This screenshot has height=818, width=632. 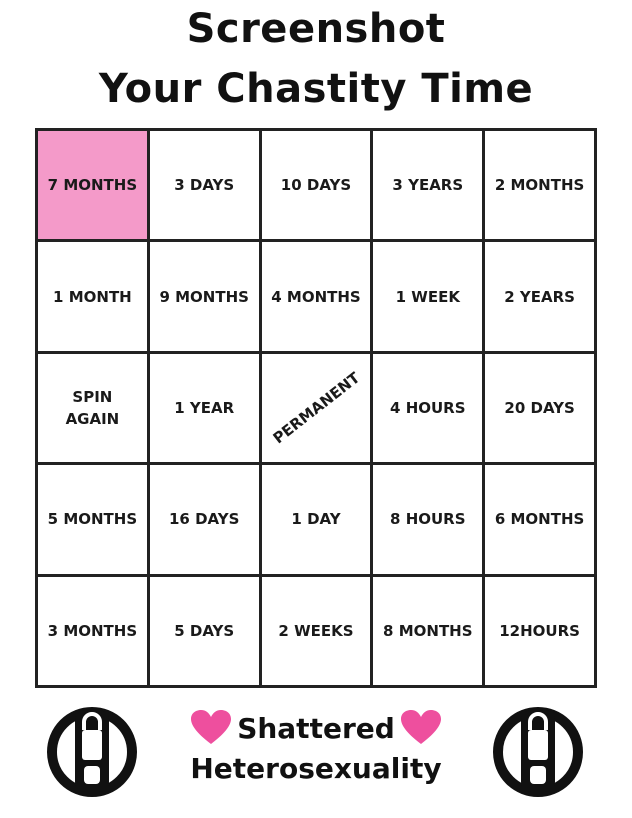 I want to click on grid-cell: 3 DAYS, so click(x=204, y=185).